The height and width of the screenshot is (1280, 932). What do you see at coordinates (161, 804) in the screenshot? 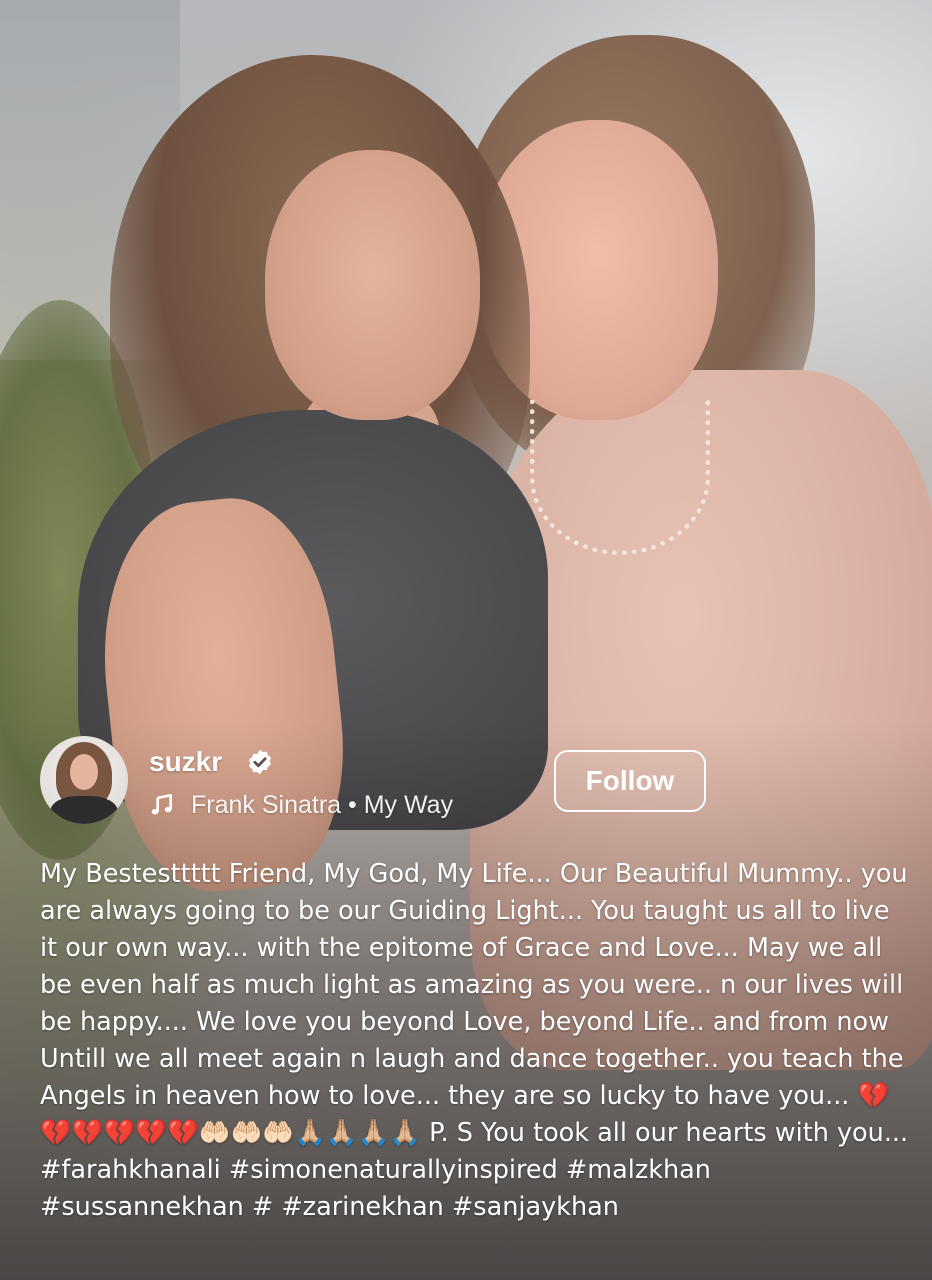
I see `music-note-icon` at bounding box center [161, 804].